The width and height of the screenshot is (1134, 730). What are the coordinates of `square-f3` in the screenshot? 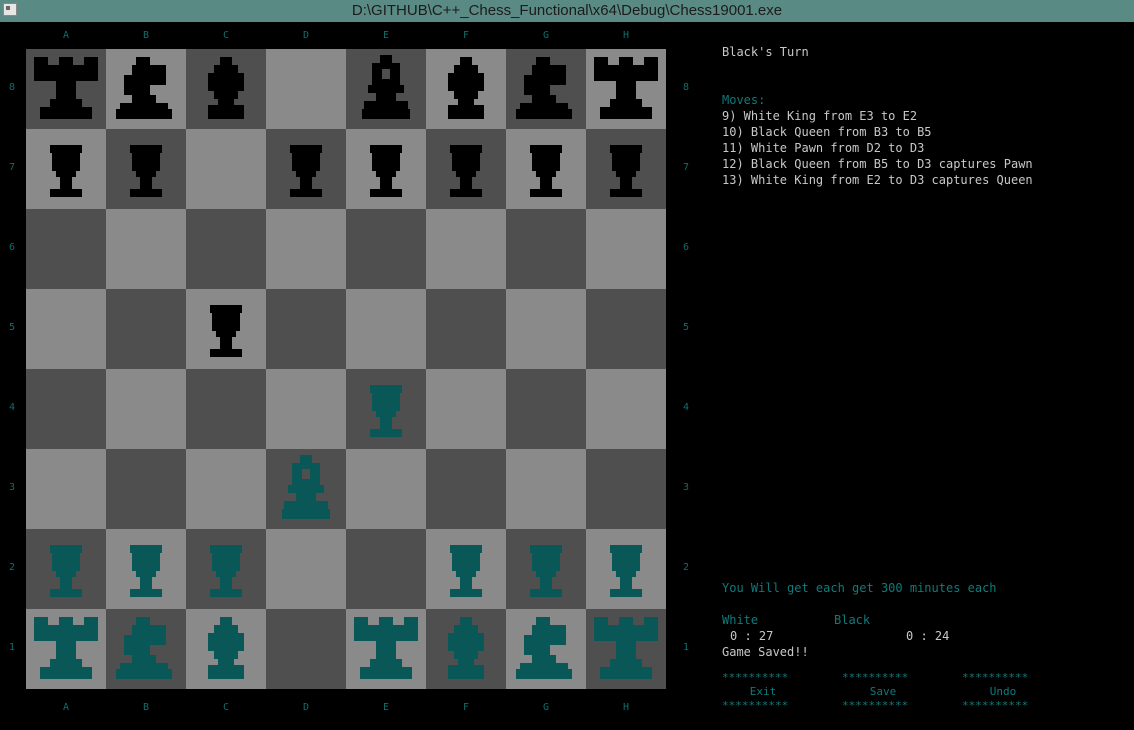 It's located at (466, 489).